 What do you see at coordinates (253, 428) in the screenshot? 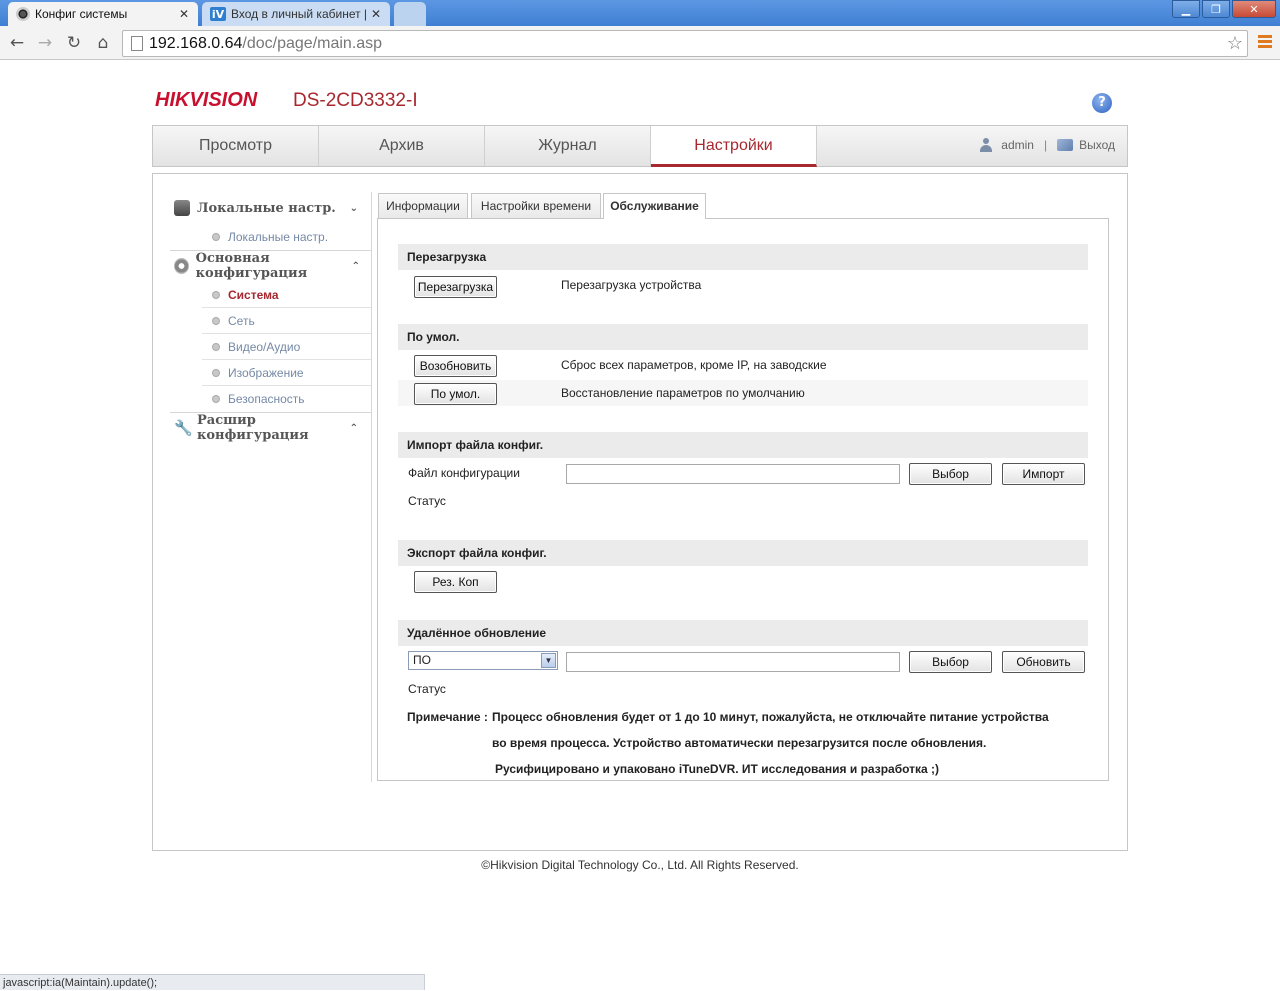
I see `sidebar-group-label: Расшир конфигурация` at bounding box center [253, 428].